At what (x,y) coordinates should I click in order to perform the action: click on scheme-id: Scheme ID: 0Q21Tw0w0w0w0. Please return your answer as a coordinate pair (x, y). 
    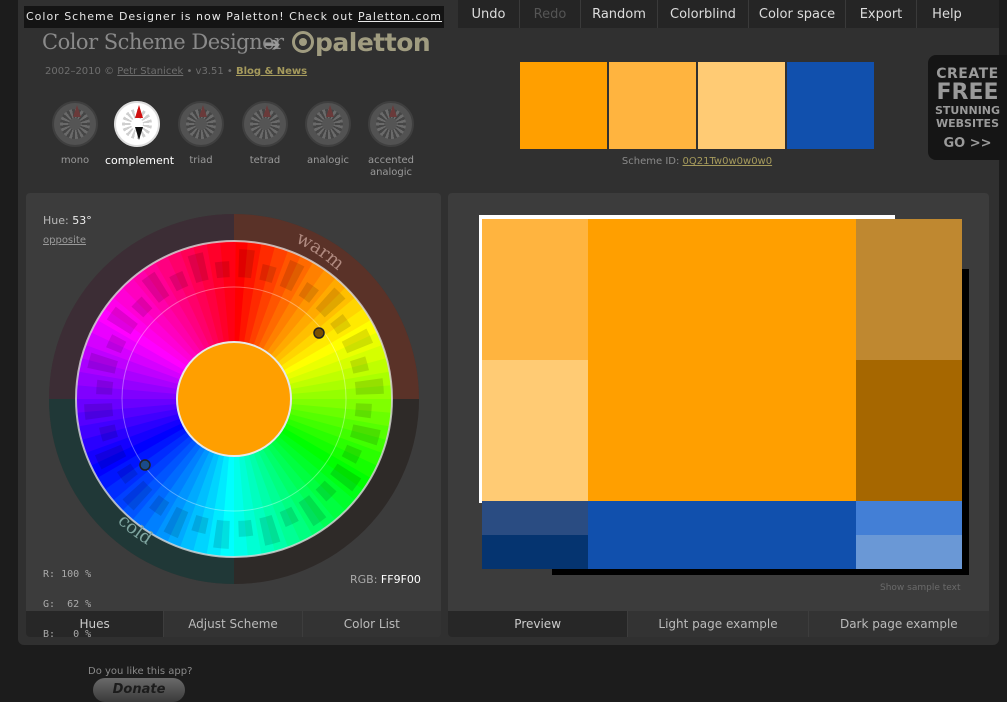
    Looking at the image, I should click on (697, 161).